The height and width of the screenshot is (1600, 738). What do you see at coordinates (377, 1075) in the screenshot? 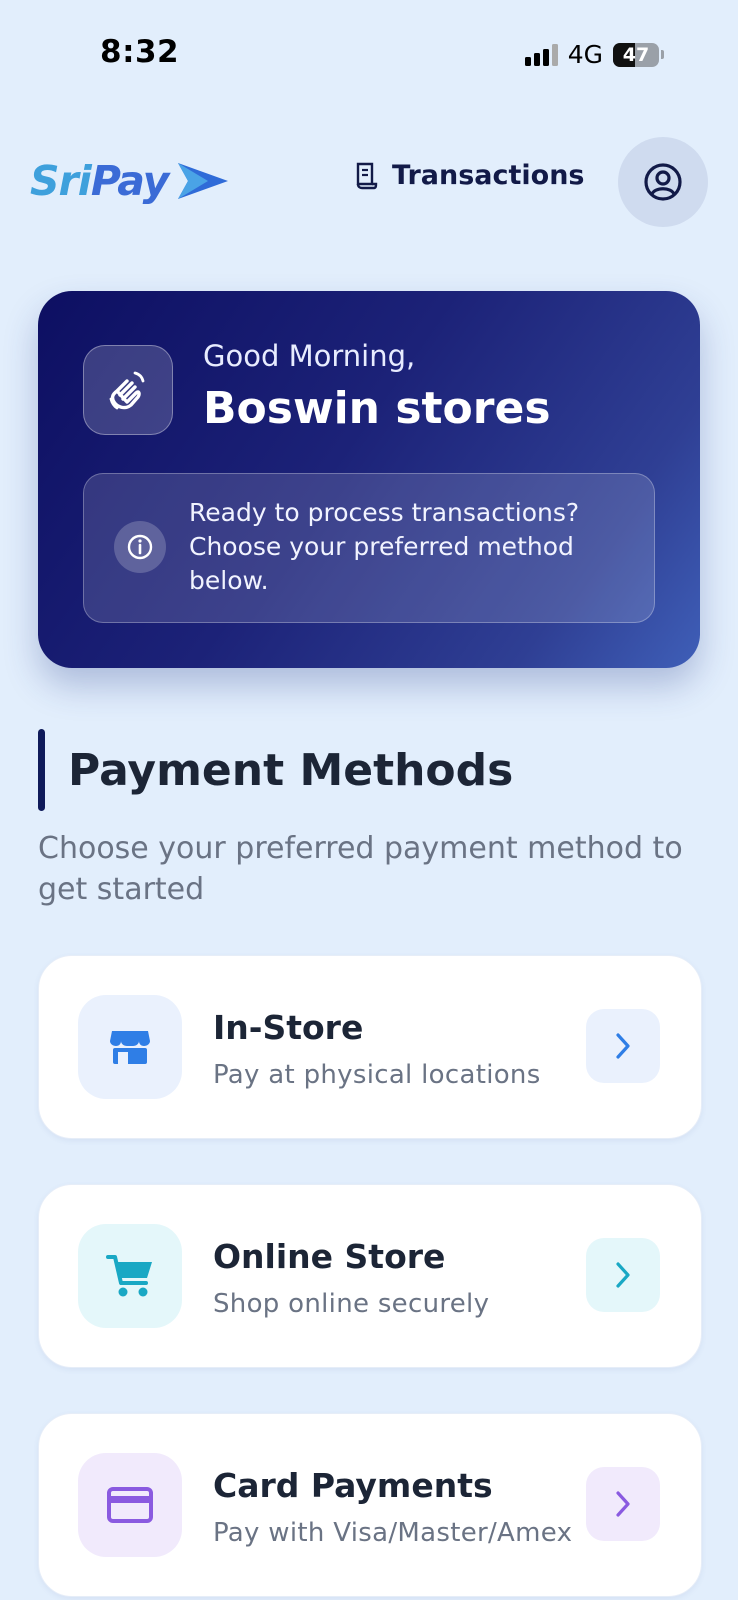
I see `payment-method-subtitle: Pay at physical locations` at bounding box center [377, 1075].